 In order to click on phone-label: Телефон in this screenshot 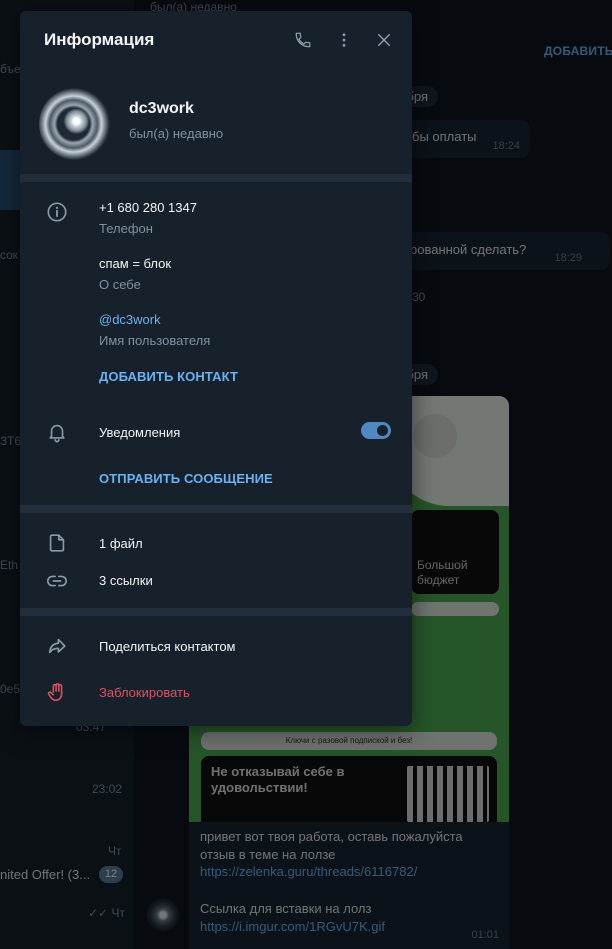, I will do `click(126, 228)`.